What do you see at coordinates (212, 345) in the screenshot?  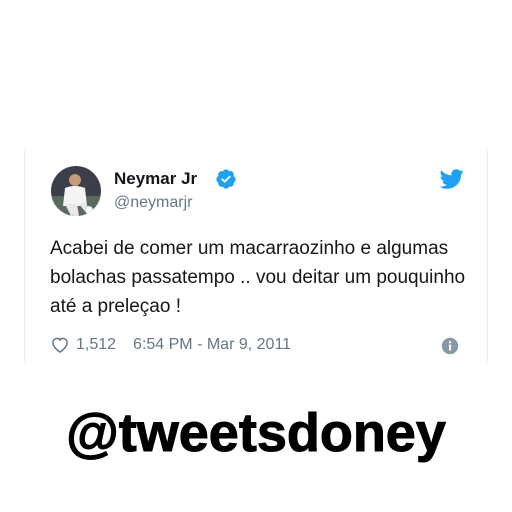 I see `timestamp: 6:54 PM - Mar 9, 2011` at bounding box center [212, 345].